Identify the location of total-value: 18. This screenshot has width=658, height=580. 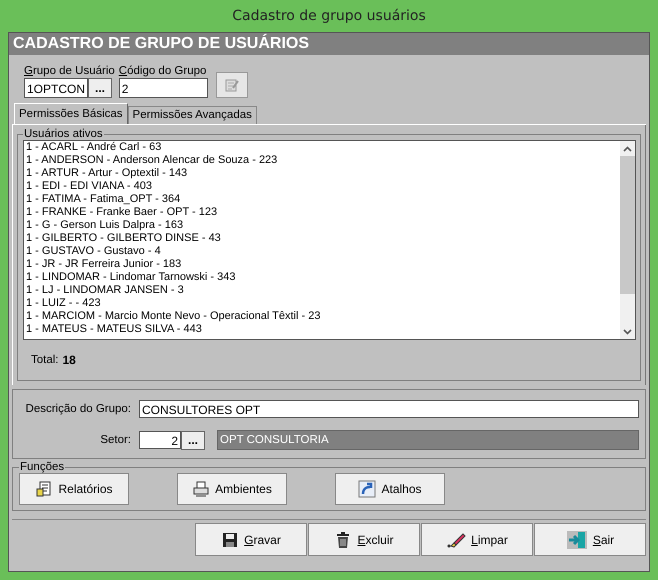
(69, 360).